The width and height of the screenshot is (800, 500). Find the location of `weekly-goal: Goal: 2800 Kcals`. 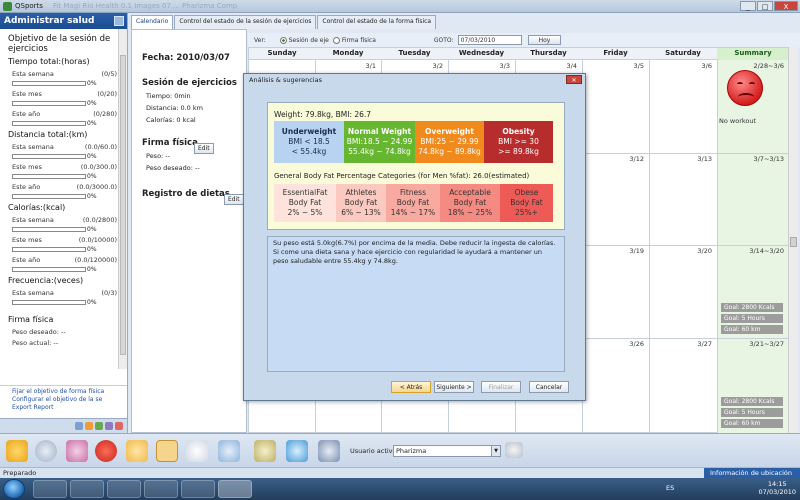

weekly-goal: Goal: 2800 Kcals is located at coordinates (752, 307).